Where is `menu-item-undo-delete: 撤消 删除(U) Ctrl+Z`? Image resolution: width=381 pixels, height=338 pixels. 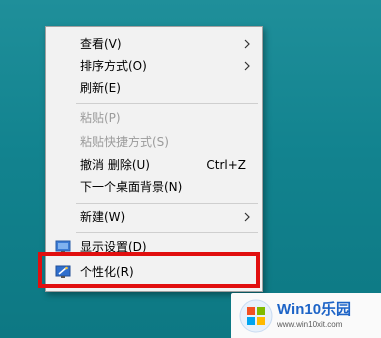 menu-item-undo-delete: 撤消 删除(U) Ctrl+Z is located at coordinates (154, 165).